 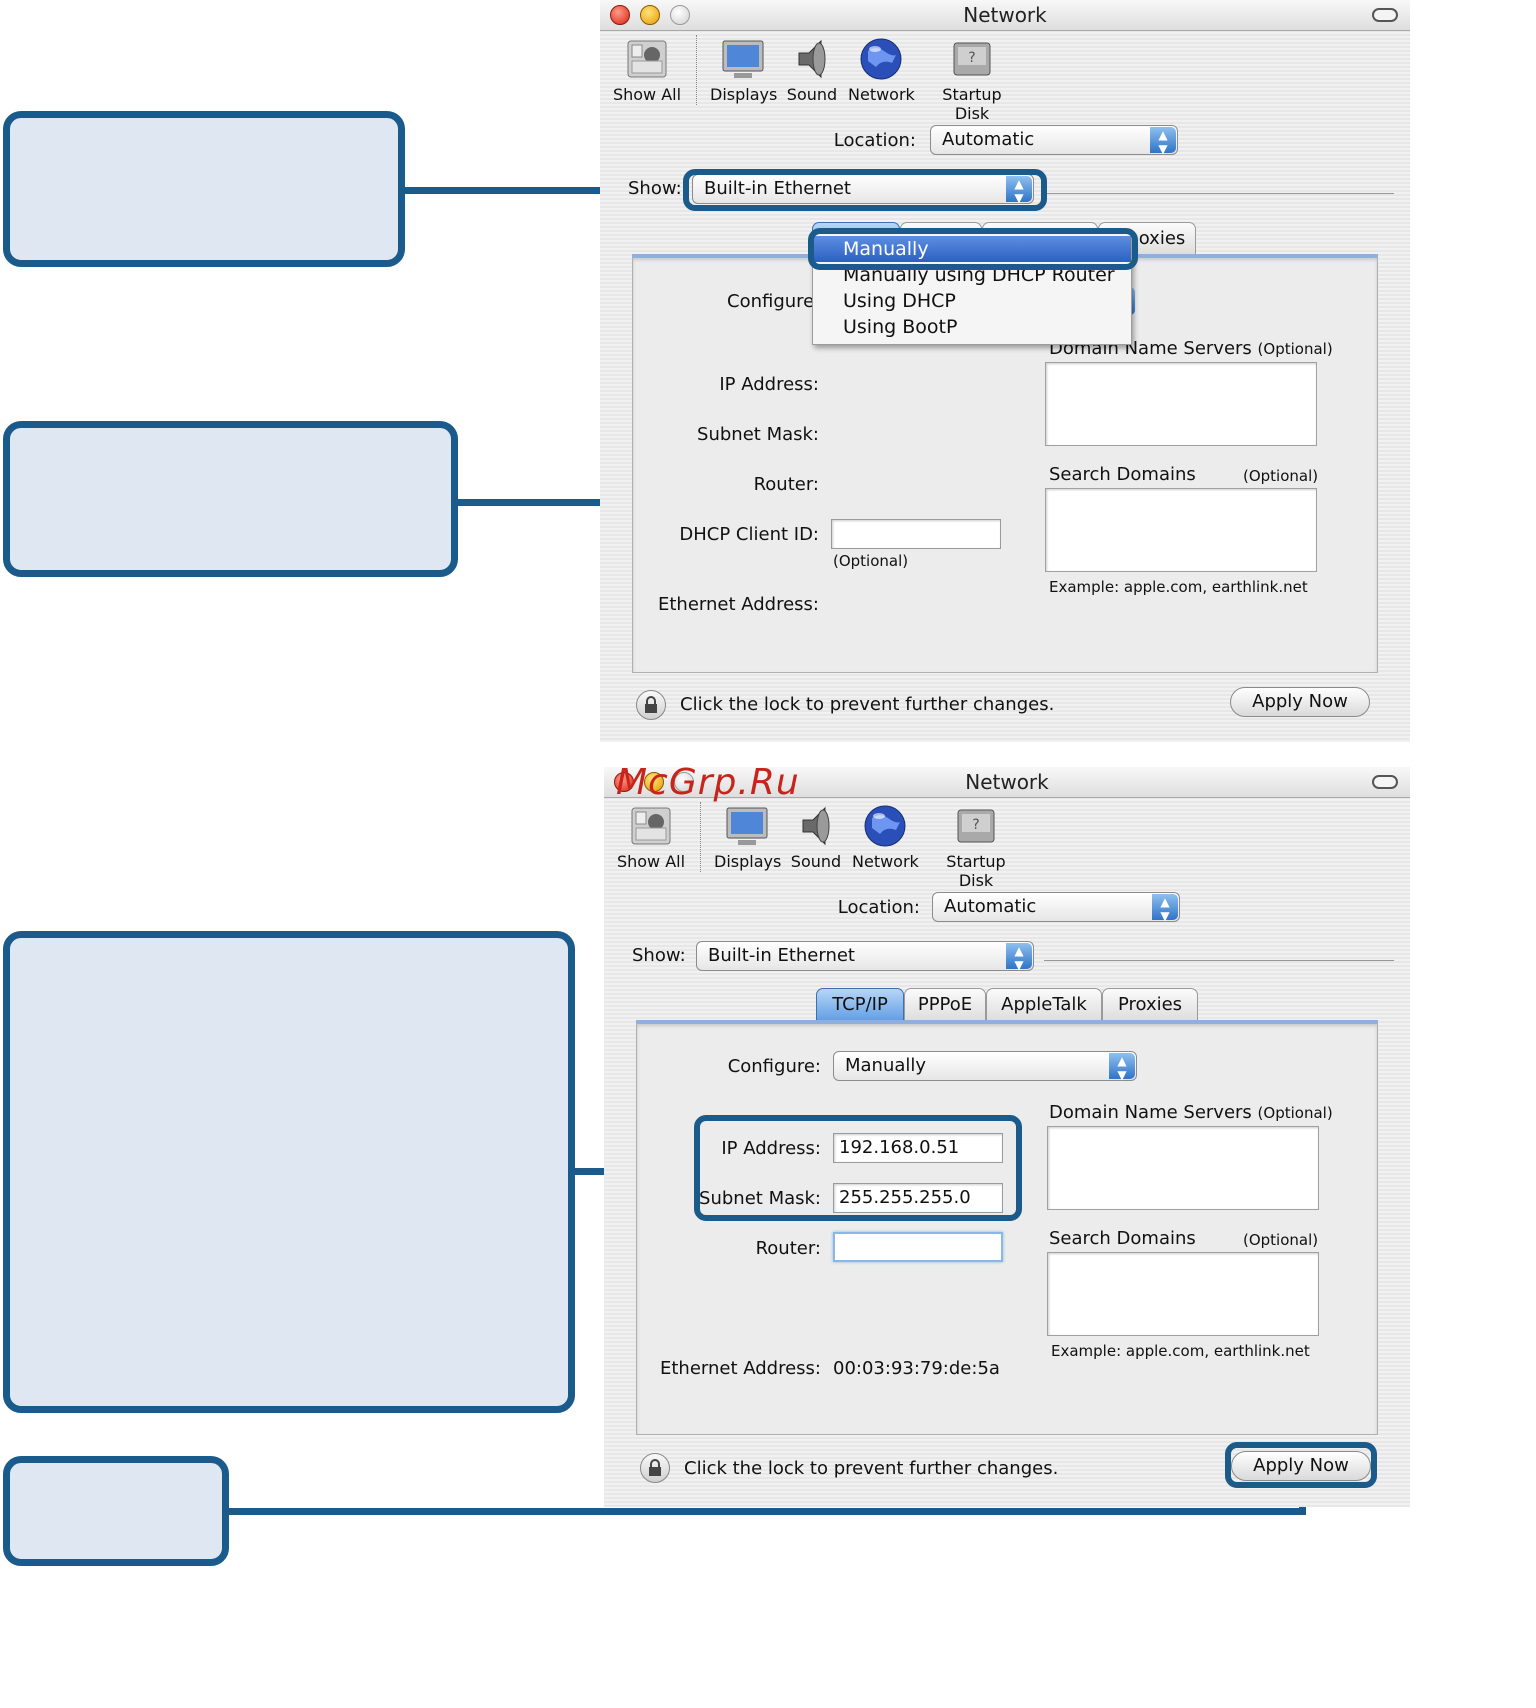 I want to click on configure-label: Configure:, so click(x=774, y=1066).